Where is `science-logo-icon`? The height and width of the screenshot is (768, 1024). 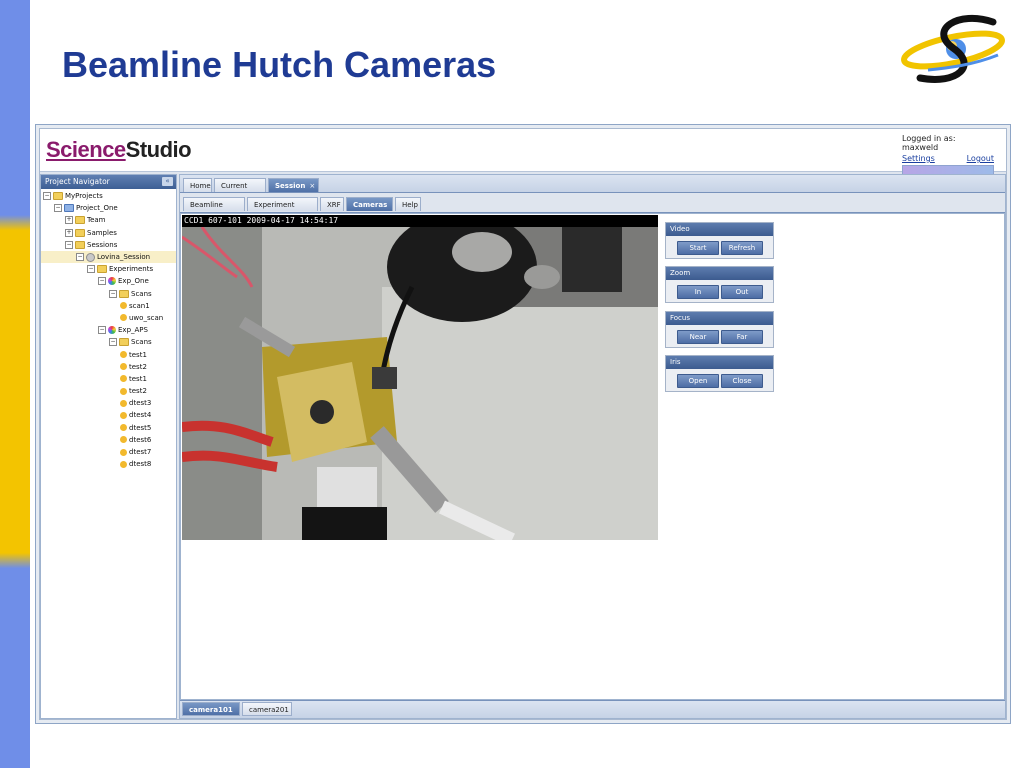
science-logo-icon is located at coordinates (953, 48).